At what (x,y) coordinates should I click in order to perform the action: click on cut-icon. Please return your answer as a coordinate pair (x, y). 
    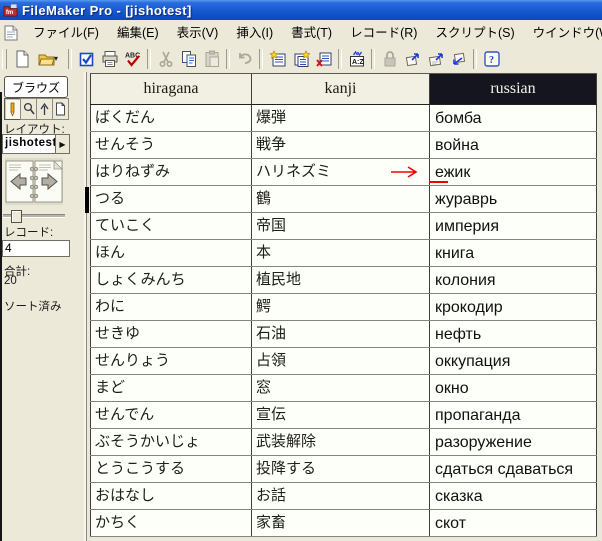
    Looking at the image, I should click on (165, 59).